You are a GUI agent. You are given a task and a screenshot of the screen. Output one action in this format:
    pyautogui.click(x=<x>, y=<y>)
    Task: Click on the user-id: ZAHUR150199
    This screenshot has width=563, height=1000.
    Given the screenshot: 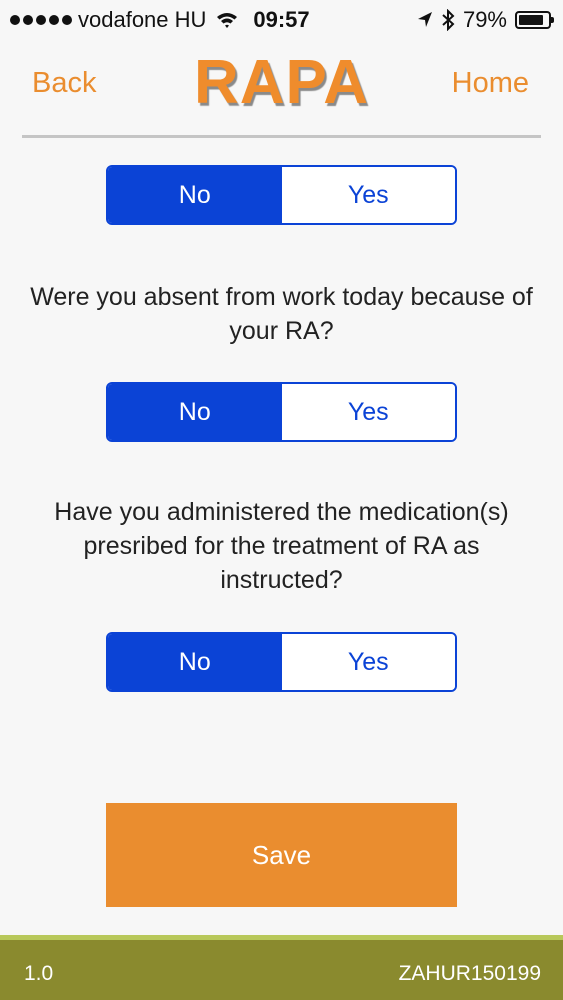 What is the action you would take?
    pyautogui.click(x=469, y=973)
    